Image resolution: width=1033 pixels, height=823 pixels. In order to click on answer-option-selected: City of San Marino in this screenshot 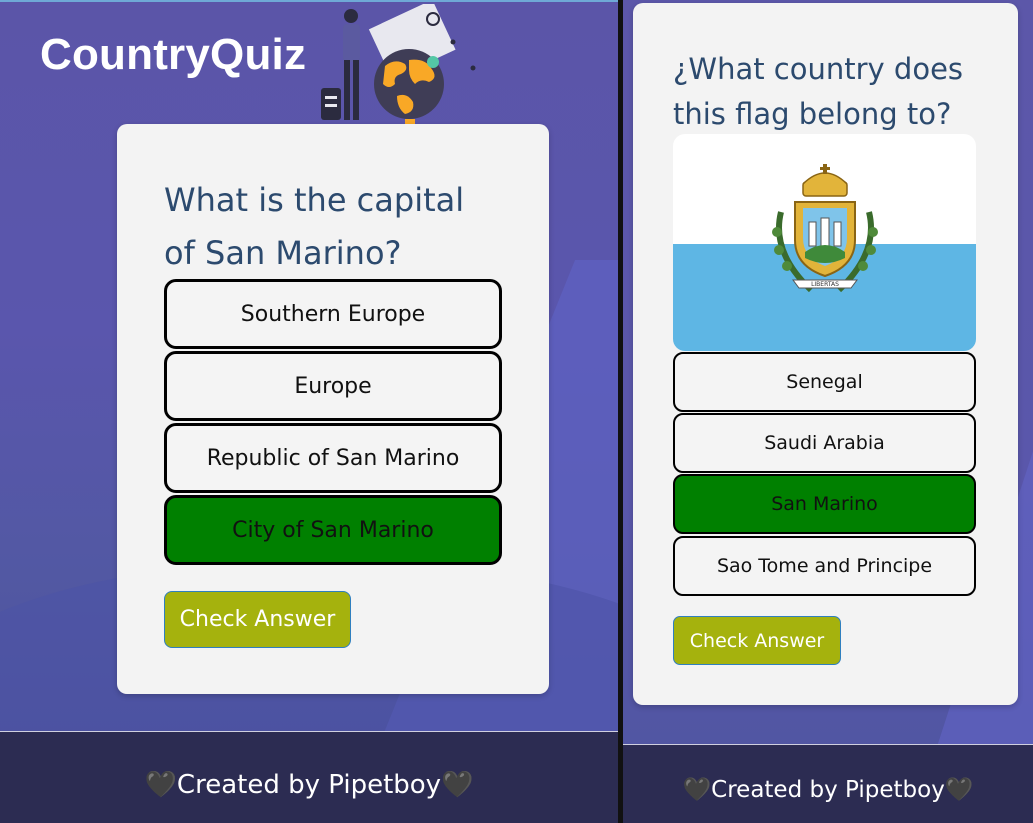, I will do `click(333, 530)`.